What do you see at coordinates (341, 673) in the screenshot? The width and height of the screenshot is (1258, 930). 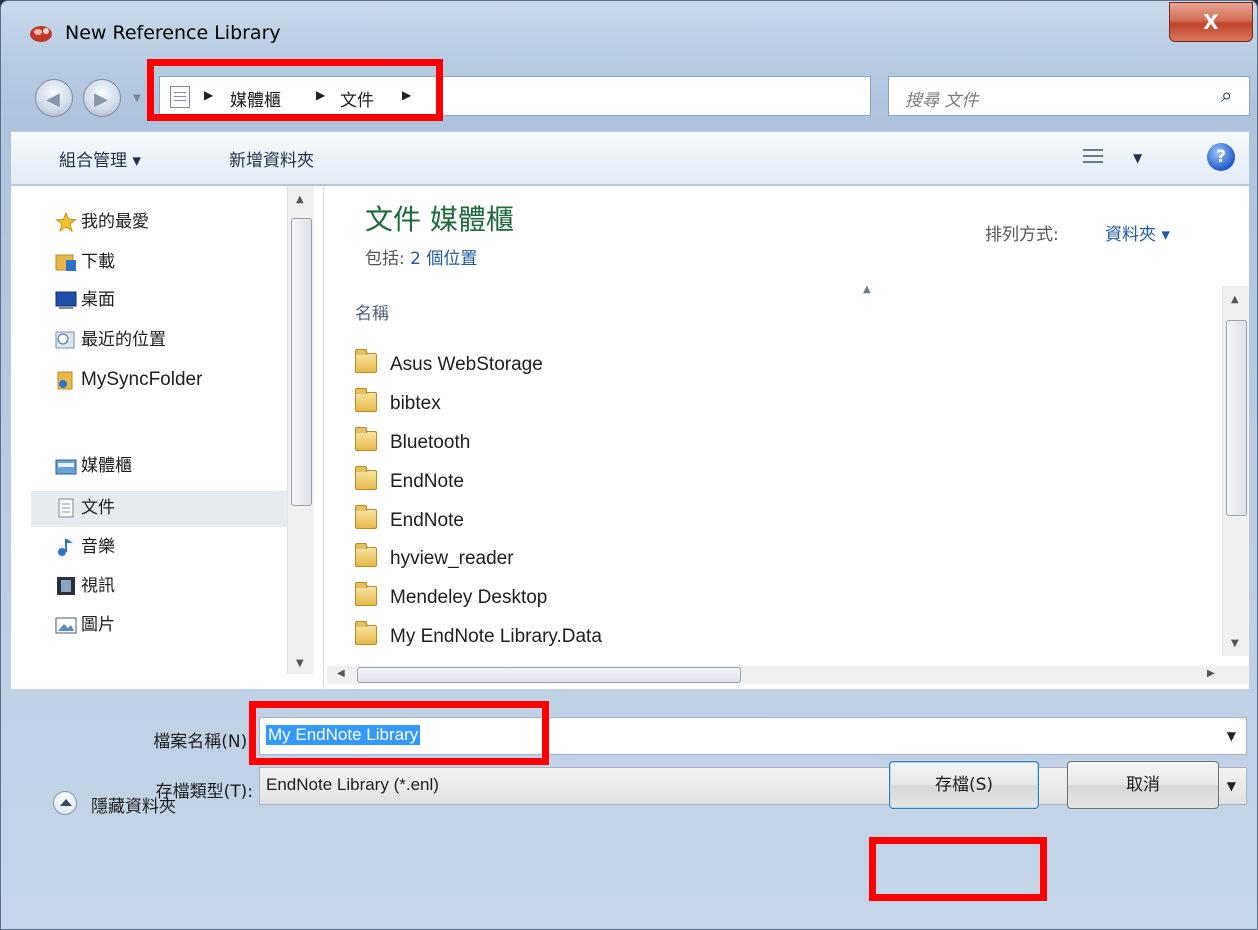 I see `scroll-left-icon: ◀` at bounding box center [341, 673].